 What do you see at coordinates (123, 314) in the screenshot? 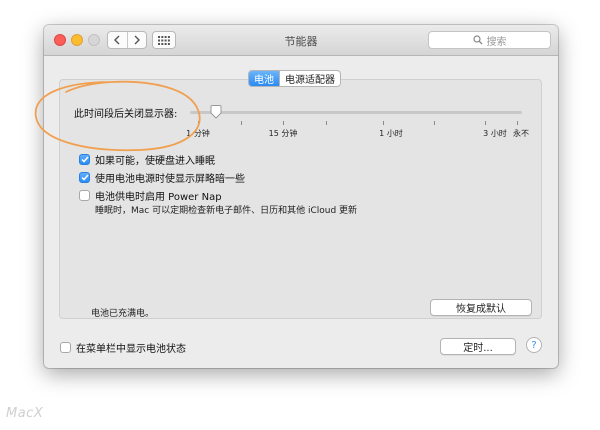
I see `battery-status-text: 电池已充满电。` at bounding box center [123, 314].